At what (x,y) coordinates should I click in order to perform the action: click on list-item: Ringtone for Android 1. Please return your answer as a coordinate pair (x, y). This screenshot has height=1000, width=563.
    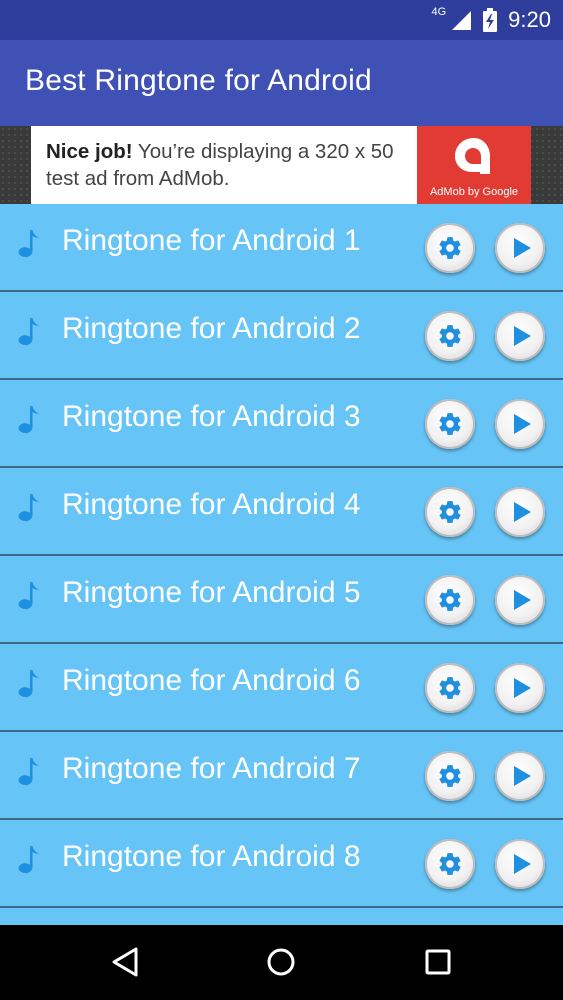
    Looking at the image, I should click on (281, 248).